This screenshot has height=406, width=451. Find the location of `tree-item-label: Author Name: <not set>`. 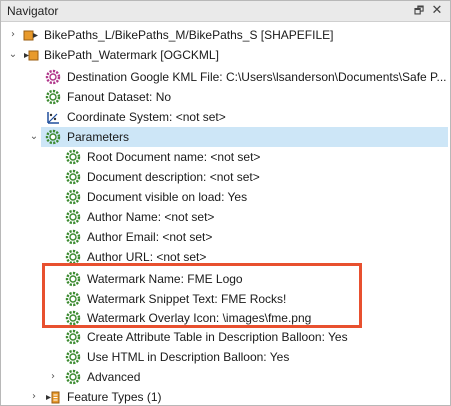

tree-item-label: Author Name: <not set> is located at coordinates (151, 217).